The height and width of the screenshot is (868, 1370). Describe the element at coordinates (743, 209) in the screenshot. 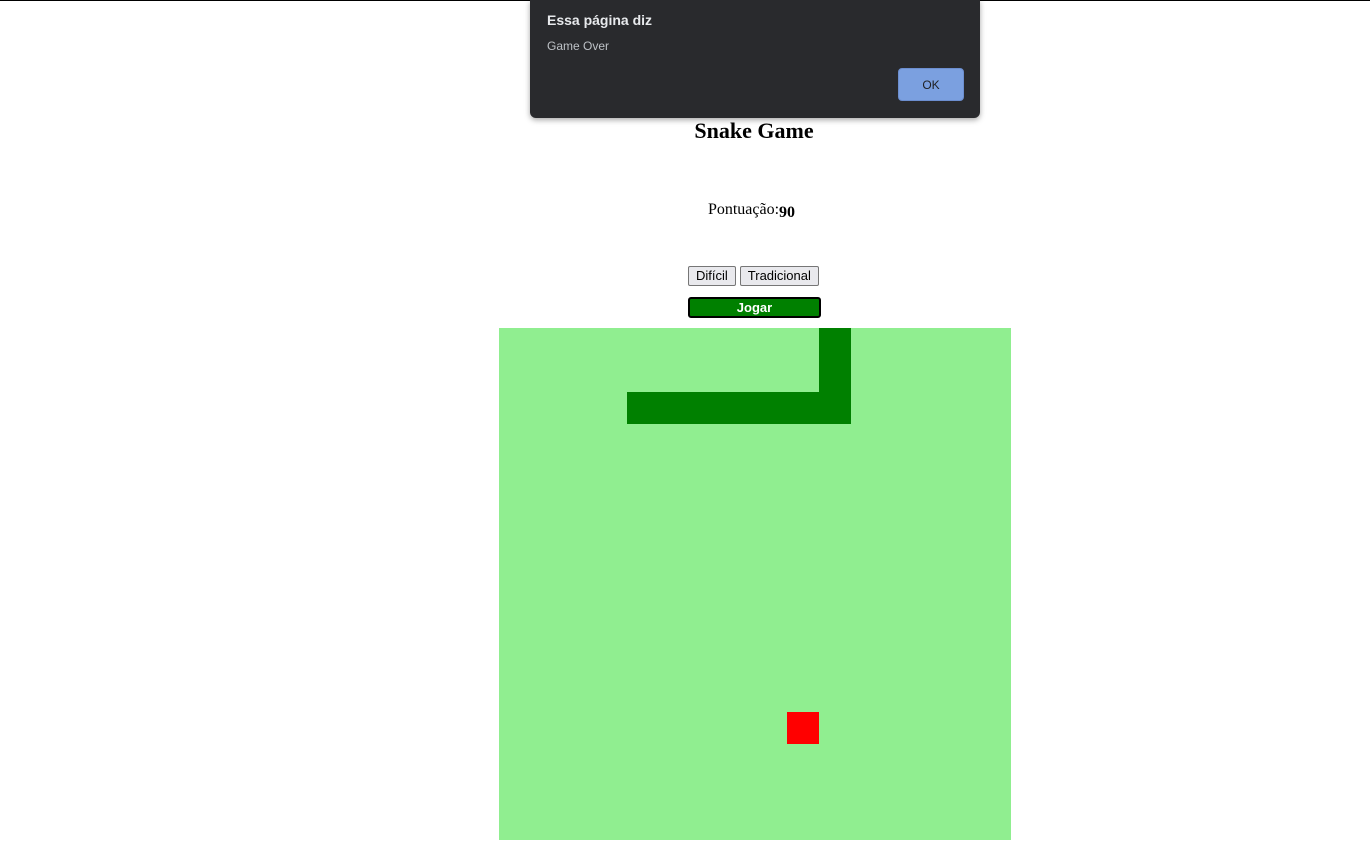

I see `score-label: Pontuação:` at that location.